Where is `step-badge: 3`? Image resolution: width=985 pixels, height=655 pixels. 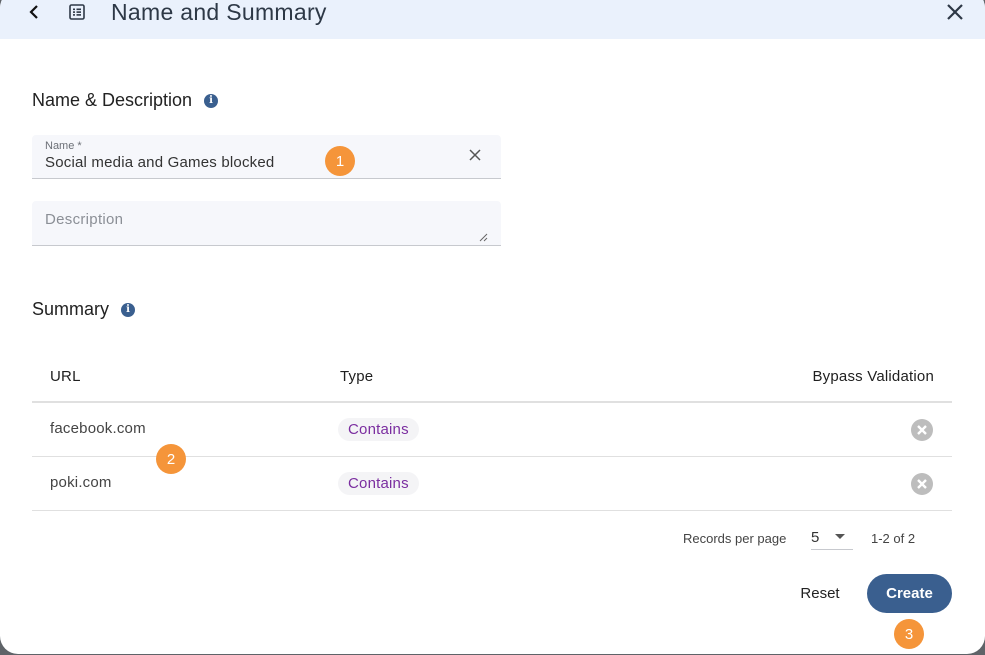
step-badge: 3 is located at coordinates (909, 634).